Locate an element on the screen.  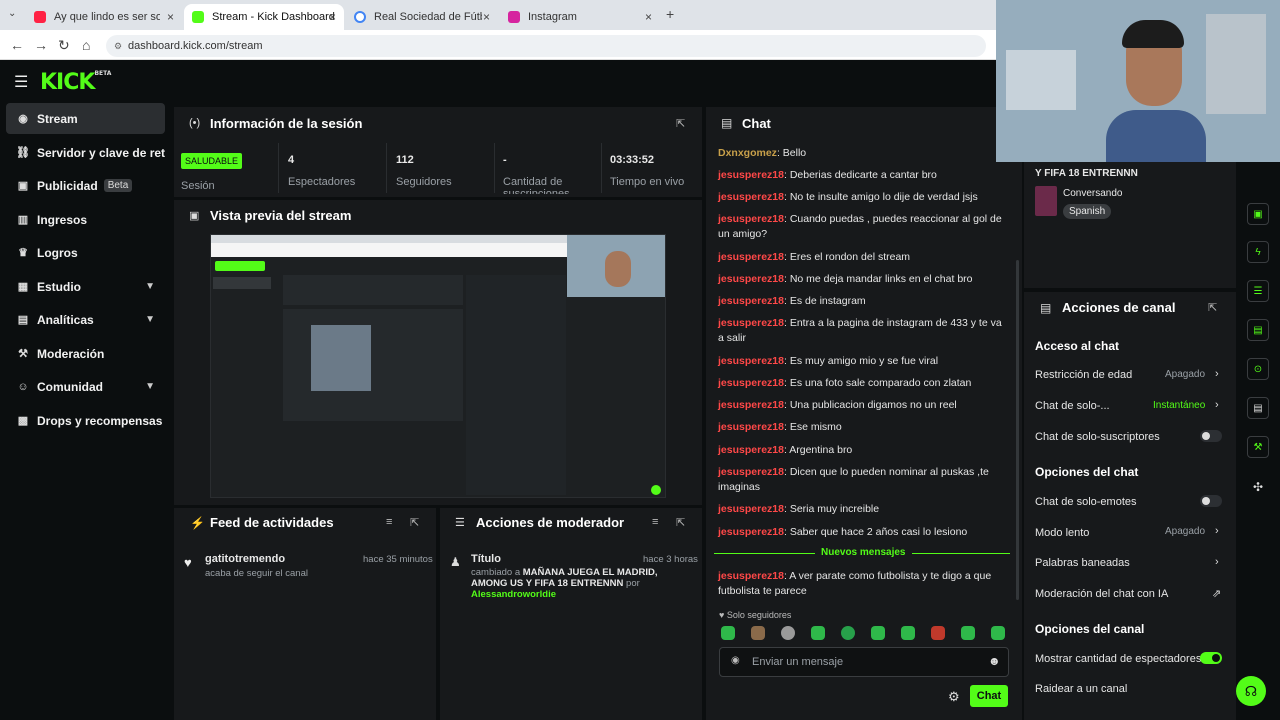
sidebar-item-moderation: ⚒ Moderación is located at coordinates (85, 353).